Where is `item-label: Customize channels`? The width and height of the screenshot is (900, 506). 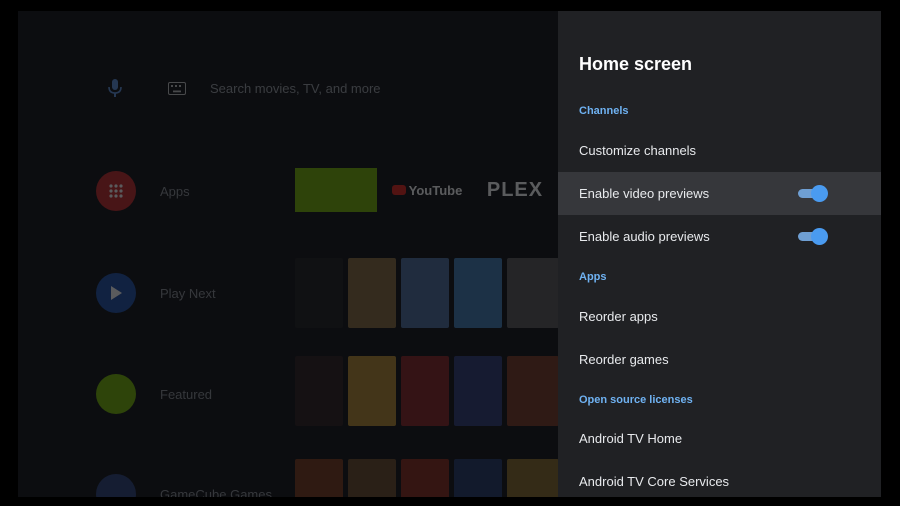 item-label: Customize channels is located at coordinates (638, 150).